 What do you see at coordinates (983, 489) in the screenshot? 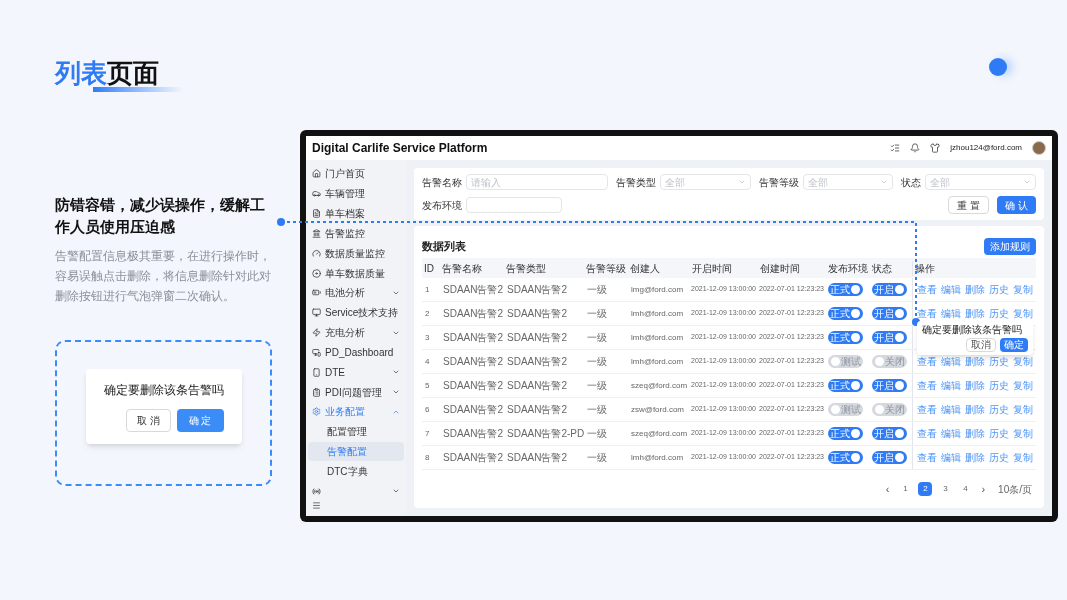
I see `next-page-button: ›` at bounding box center [983, 489].